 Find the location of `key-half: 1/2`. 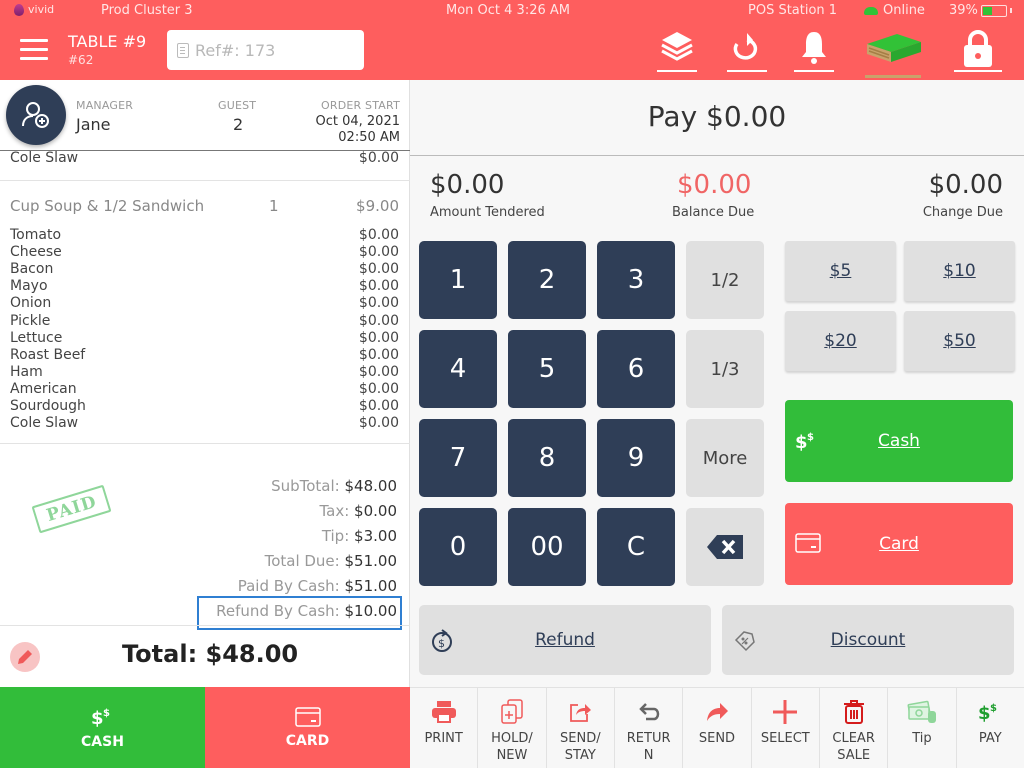

key-half: 1/2 is located at coordinates (725, 280).